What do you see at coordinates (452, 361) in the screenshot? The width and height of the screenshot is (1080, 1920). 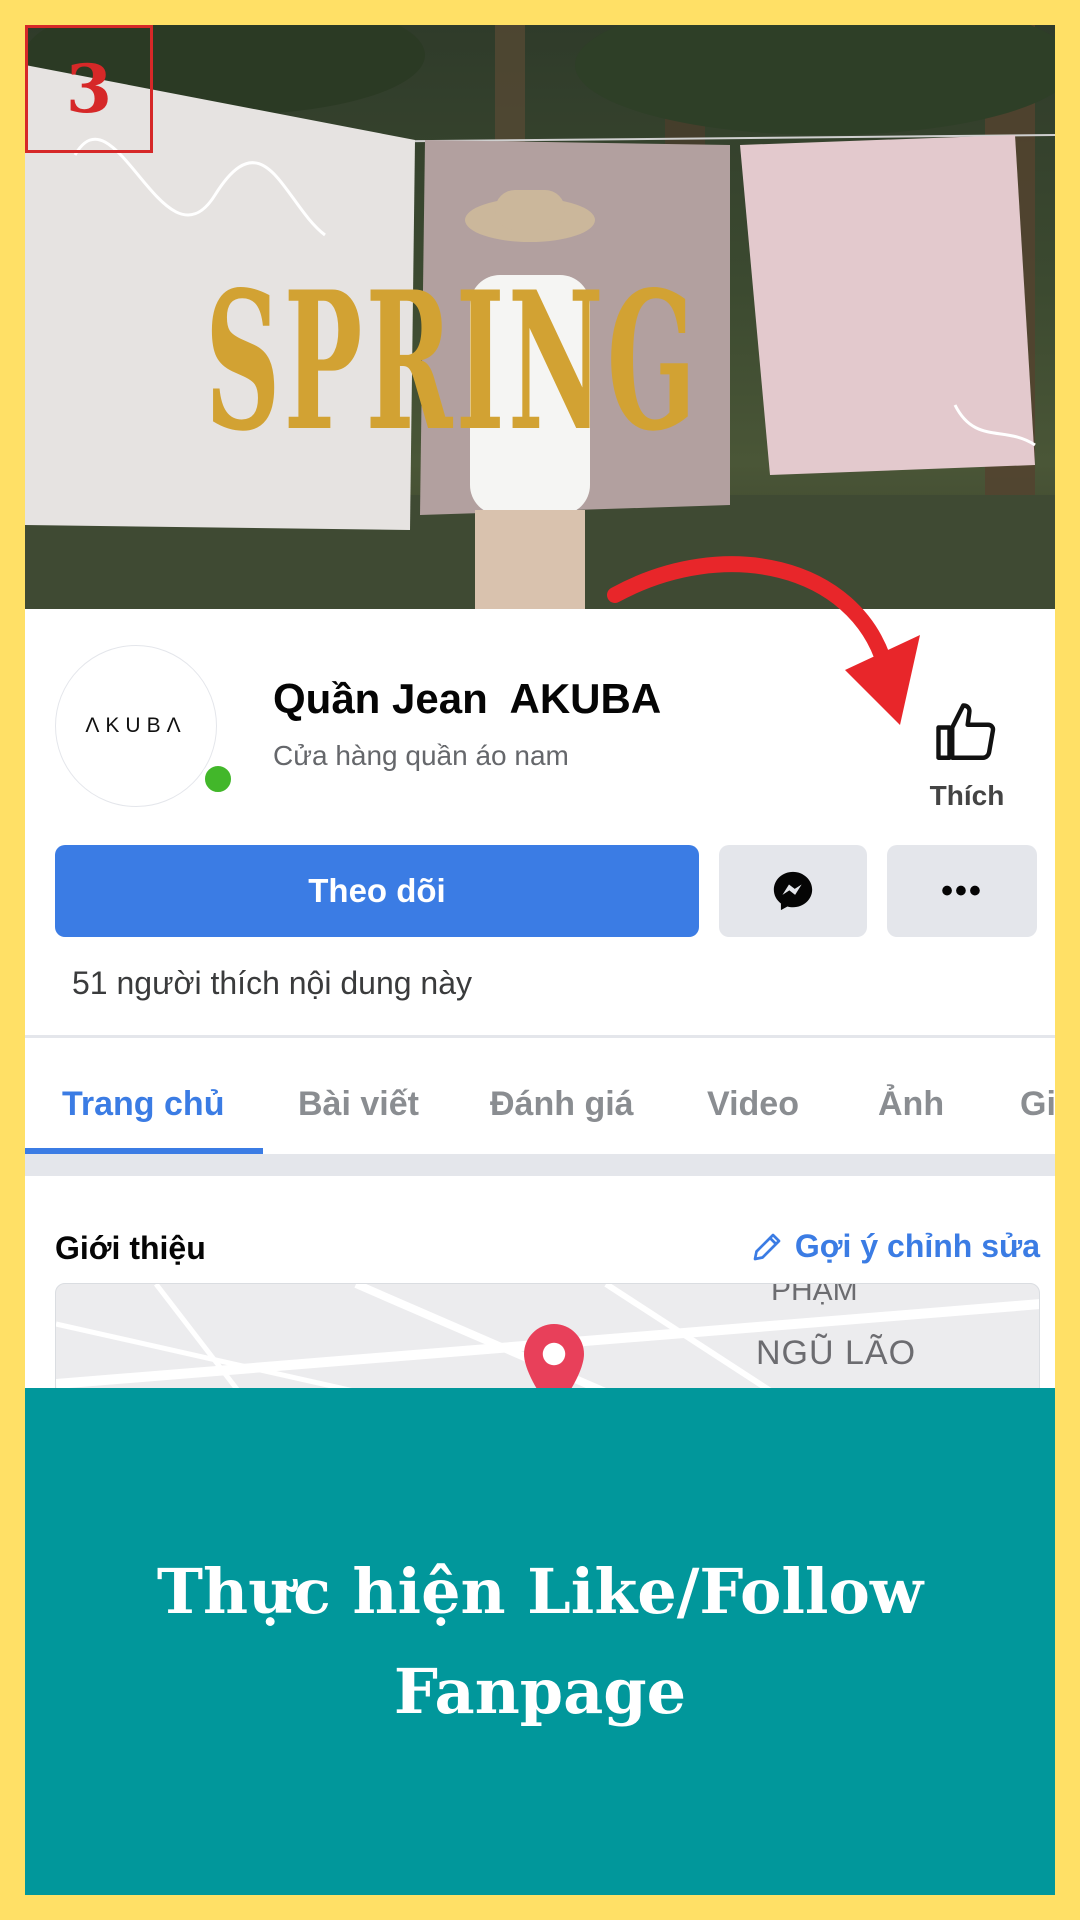 I see `cover-headline: SPRING` at bounding box center [452, 361].